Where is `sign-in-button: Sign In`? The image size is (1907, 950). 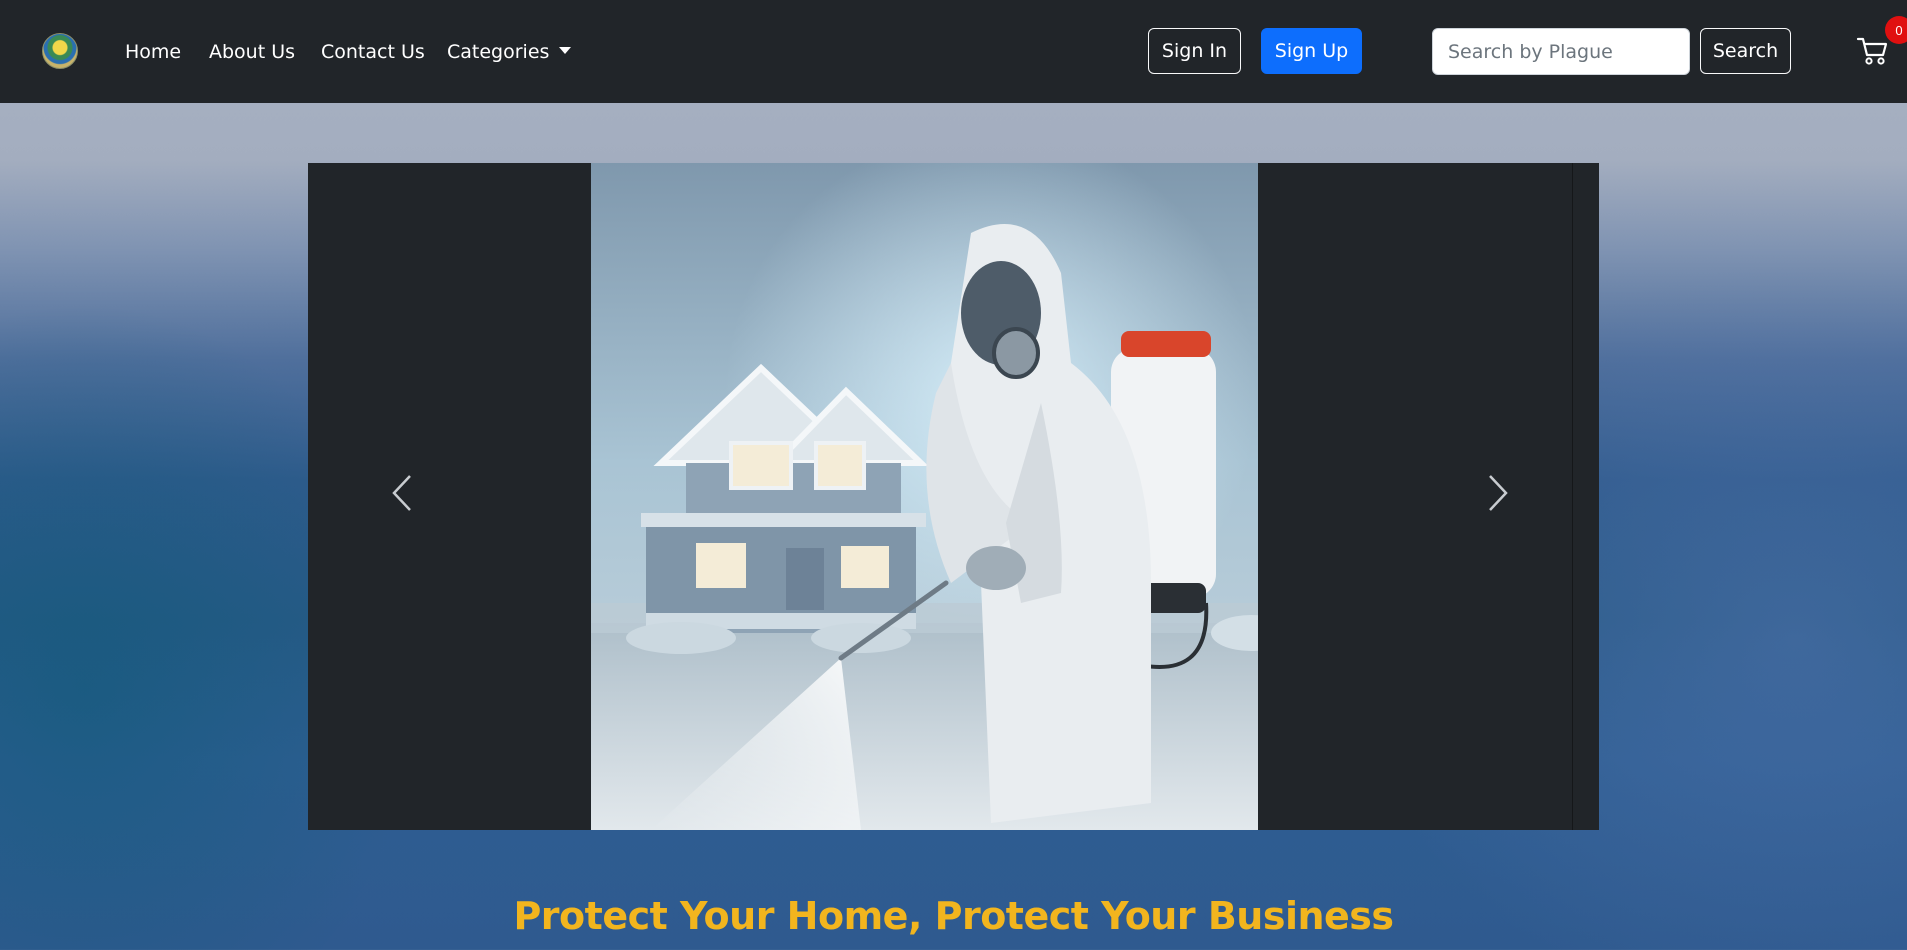 sign-in-button: Sign In is located at coordinates (1194, 51).